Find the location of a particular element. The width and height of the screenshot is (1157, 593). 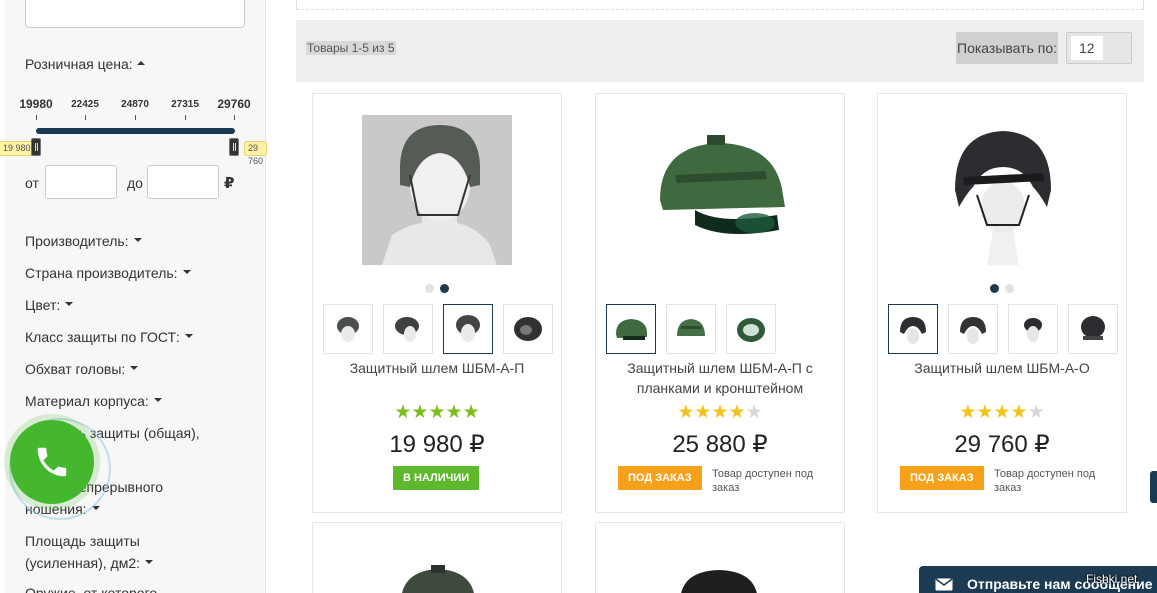

filter-color: Цвет: is located at coordinates (125, 305).